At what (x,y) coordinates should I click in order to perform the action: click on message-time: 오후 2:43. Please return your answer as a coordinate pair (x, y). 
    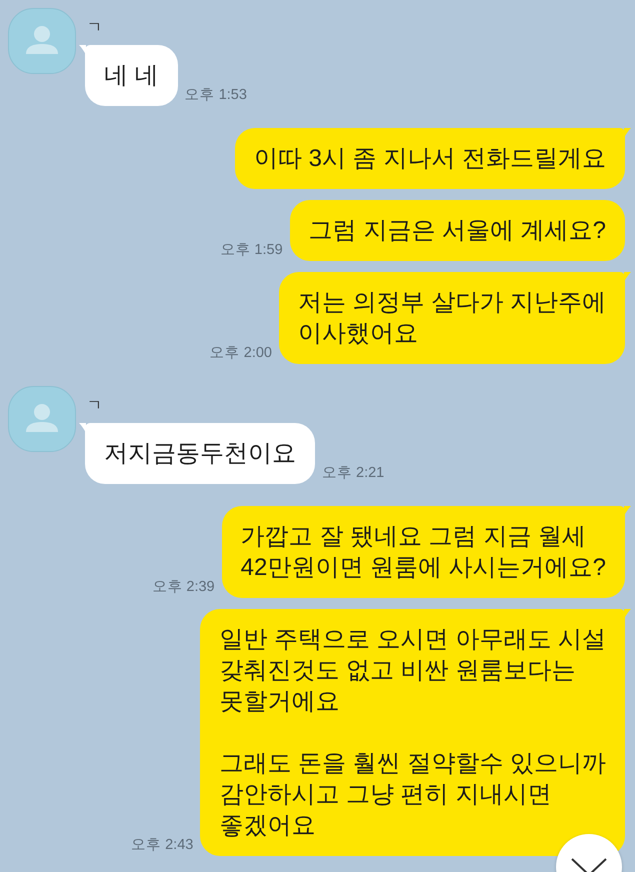
    Looking at the image, I should click on (162, 845).